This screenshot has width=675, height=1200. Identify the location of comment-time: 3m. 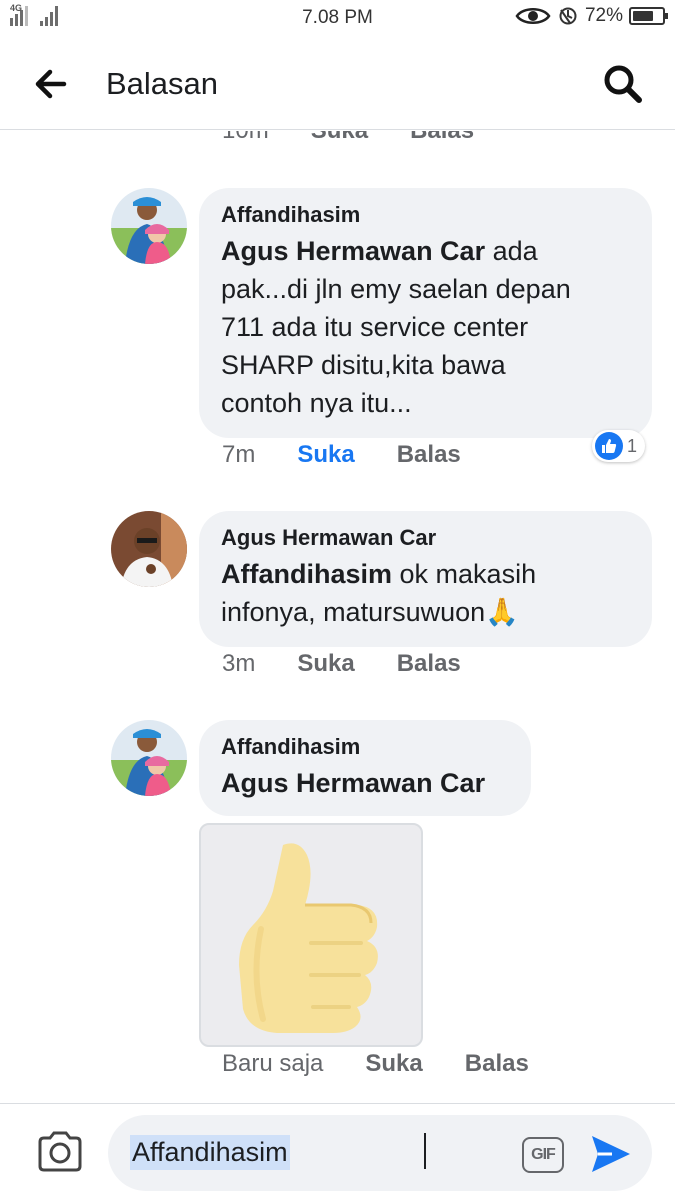
(239, 663).